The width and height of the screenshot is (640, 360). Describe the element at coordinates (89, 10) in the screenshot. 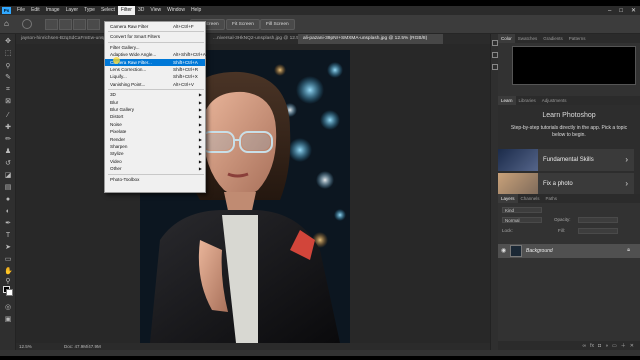

I see `menu-type: Type` at that location.